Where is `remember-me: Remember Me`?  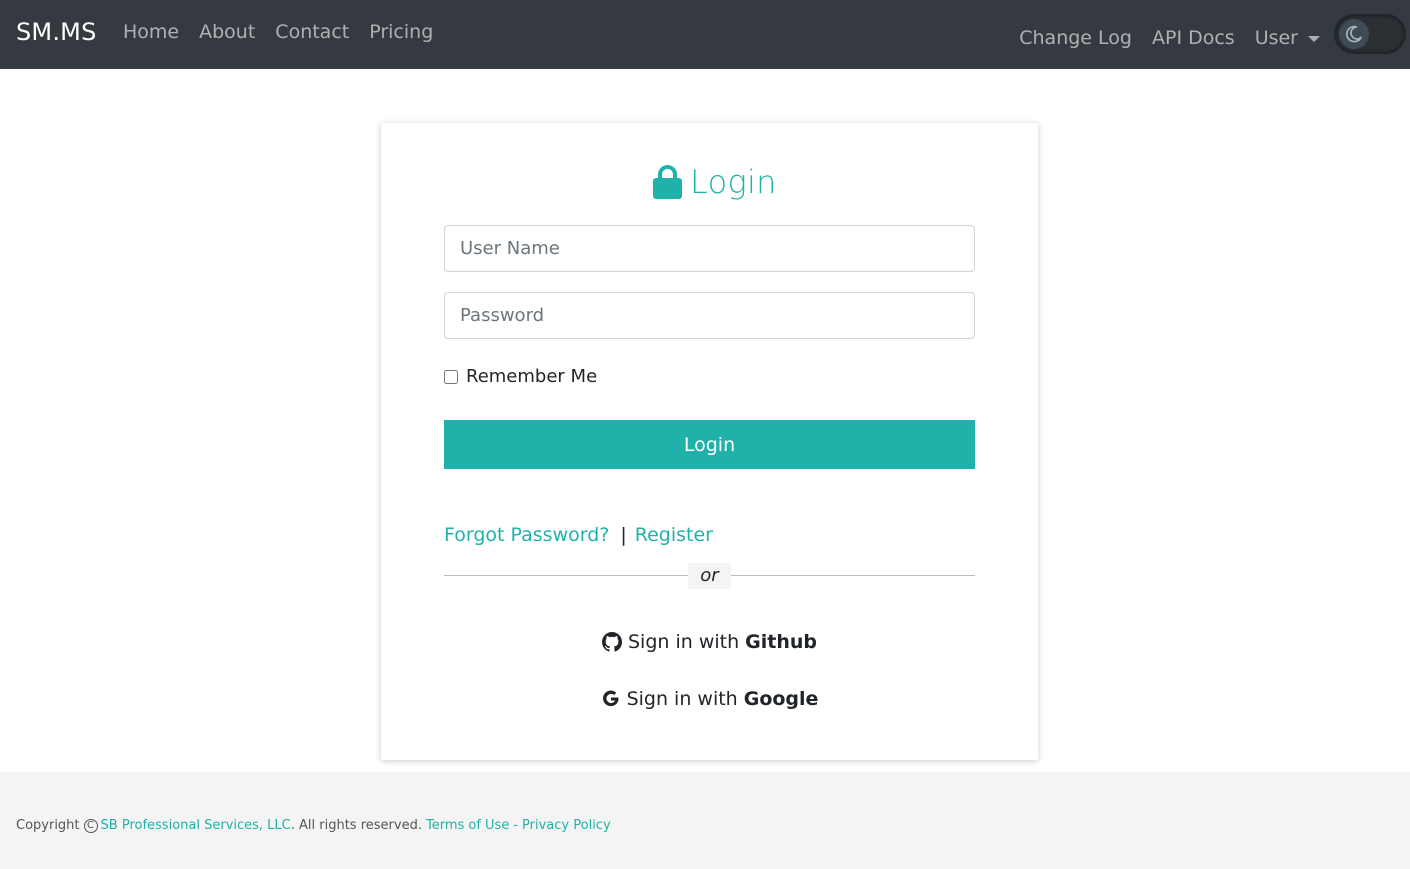
remember-me: Remember Me is located at coordinates (520, 376).